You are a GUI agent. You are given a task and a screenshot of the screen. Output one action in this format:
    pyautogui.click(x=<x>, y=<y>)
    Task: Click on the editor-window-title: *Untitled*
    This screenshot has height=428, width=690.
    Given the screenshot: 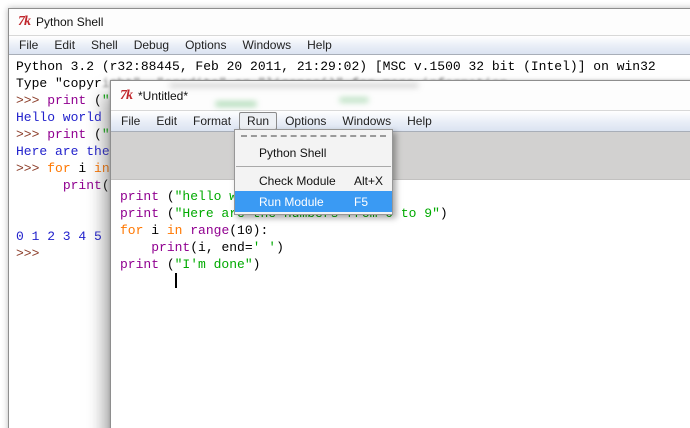 What is the action you would take?
    pyautogui.click(x=163, y=95)
    